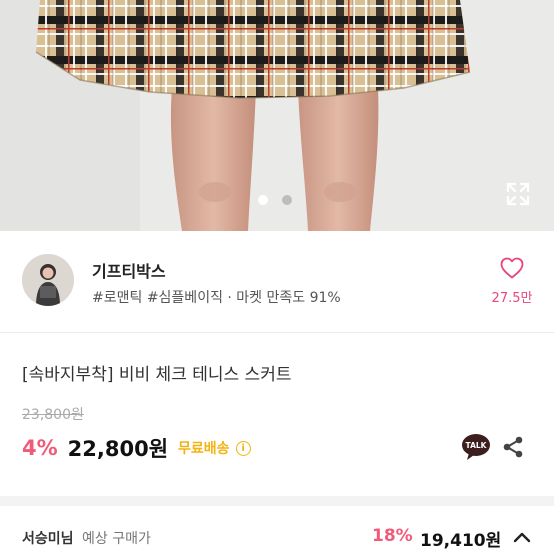 This screenshot has height=554, width=554. Describe the element at coordinates (392, 536) in the screenshot. I see `member-discount-rate: 18%` at that location.